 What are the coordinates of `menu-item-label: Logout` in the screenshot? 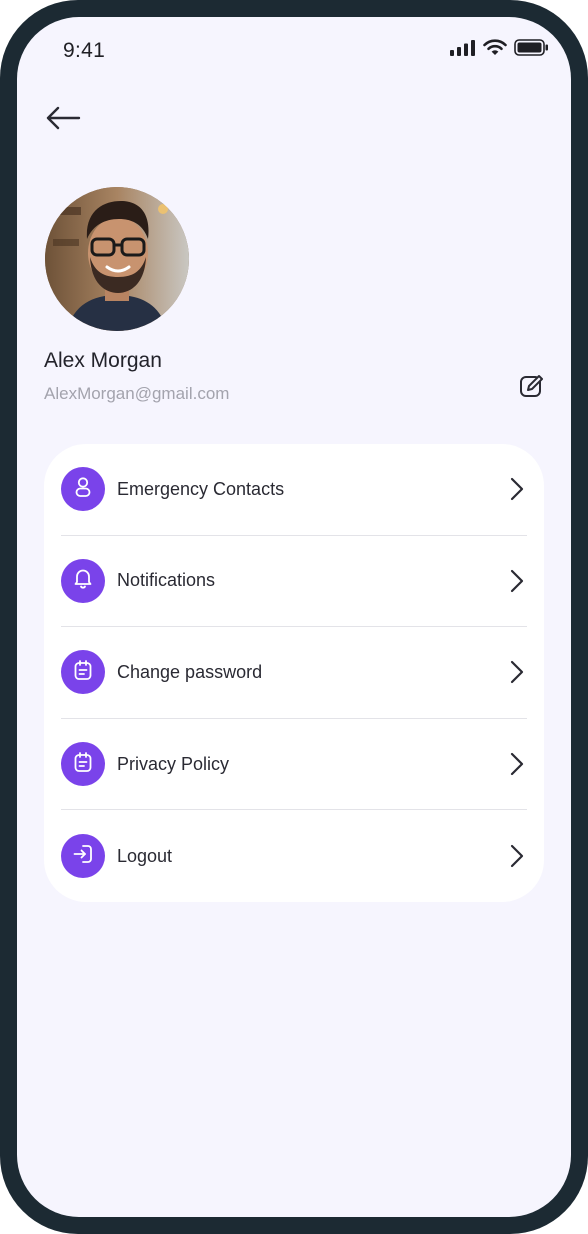 It's located at (145, 855).